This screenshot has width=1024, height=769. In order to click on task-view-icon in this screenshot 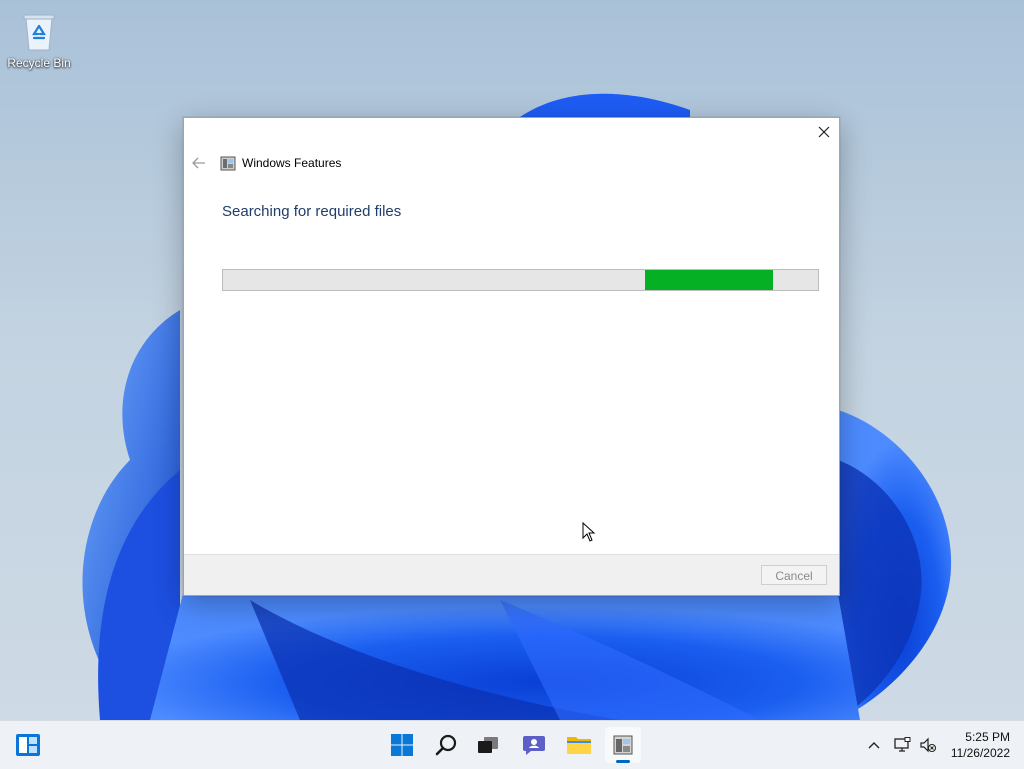, I will do `click(488, 745)`.